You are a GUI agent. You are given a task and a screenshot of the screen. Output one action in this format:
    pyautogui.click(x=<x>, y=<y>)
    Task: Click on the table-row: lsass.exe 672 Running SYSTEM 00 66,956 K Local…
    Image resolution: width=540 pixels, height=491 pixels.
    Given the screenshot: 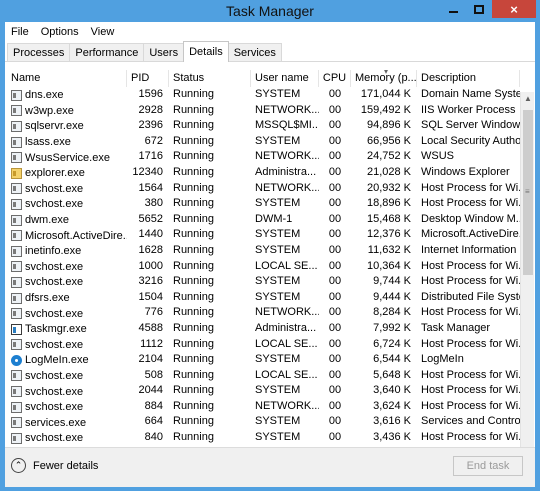 What is the action you would take?
    pyautogui.click(x=263, y=142)
    